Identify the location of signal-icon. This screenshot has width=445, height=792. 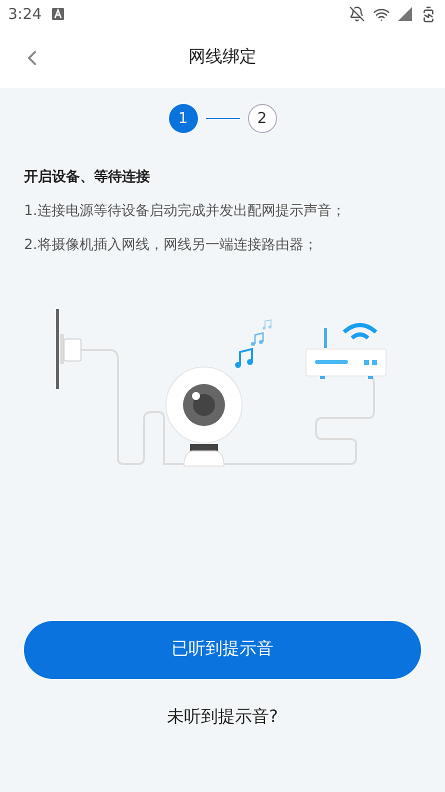
(405, 14).